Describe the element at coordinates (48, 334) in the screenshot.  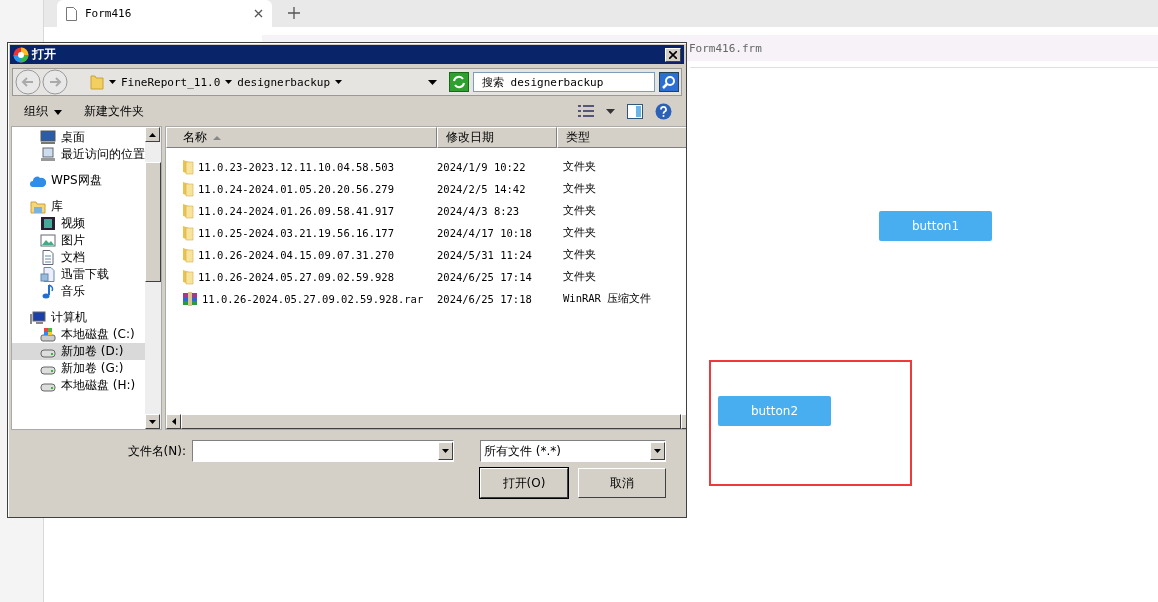
I see `system-icon` at that location.